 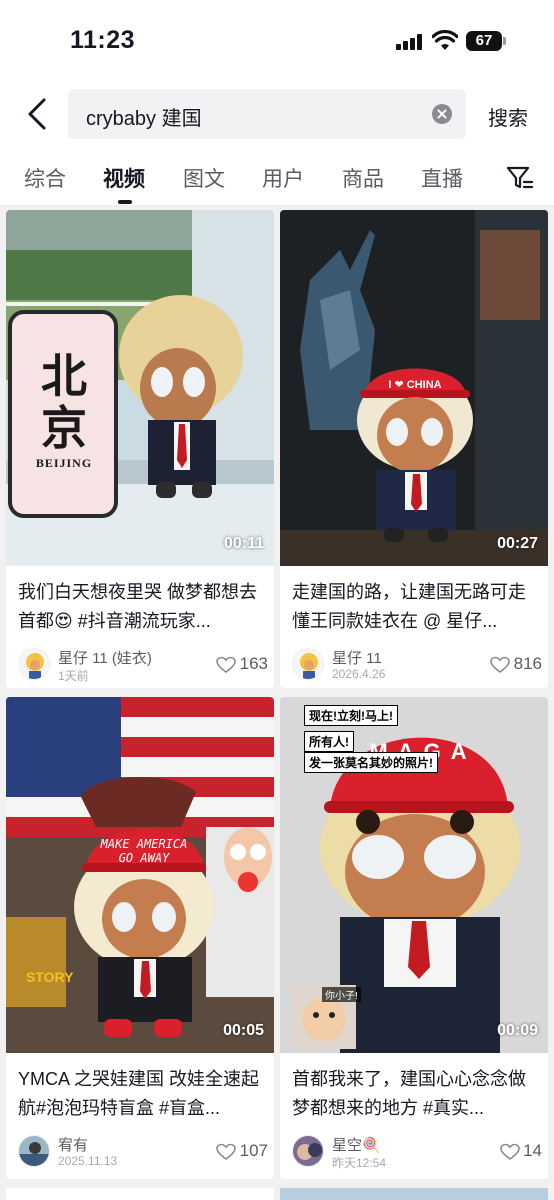 What do you see at coordinates (243, 1030) in the screenshot?
I see `video-duration: 00:05` at bounding box center [243, 1030].